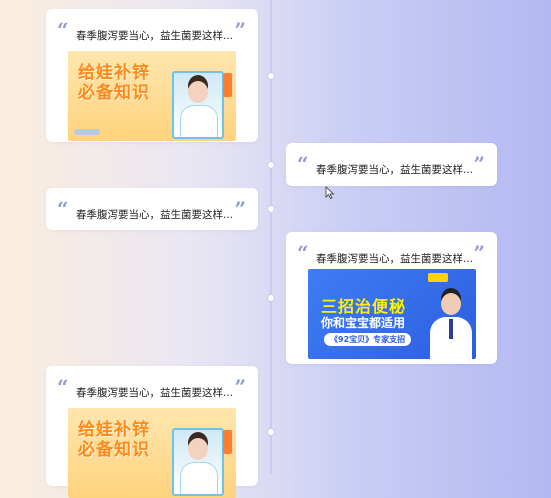 The width and height of the screenshot is (551, 498). Describe the element at coordinates (392, 314) in the screenshot. I see `video-thumbnail: 三招治便秘 你和宝宝都适用 《92宝贝》专家支招` at that location.